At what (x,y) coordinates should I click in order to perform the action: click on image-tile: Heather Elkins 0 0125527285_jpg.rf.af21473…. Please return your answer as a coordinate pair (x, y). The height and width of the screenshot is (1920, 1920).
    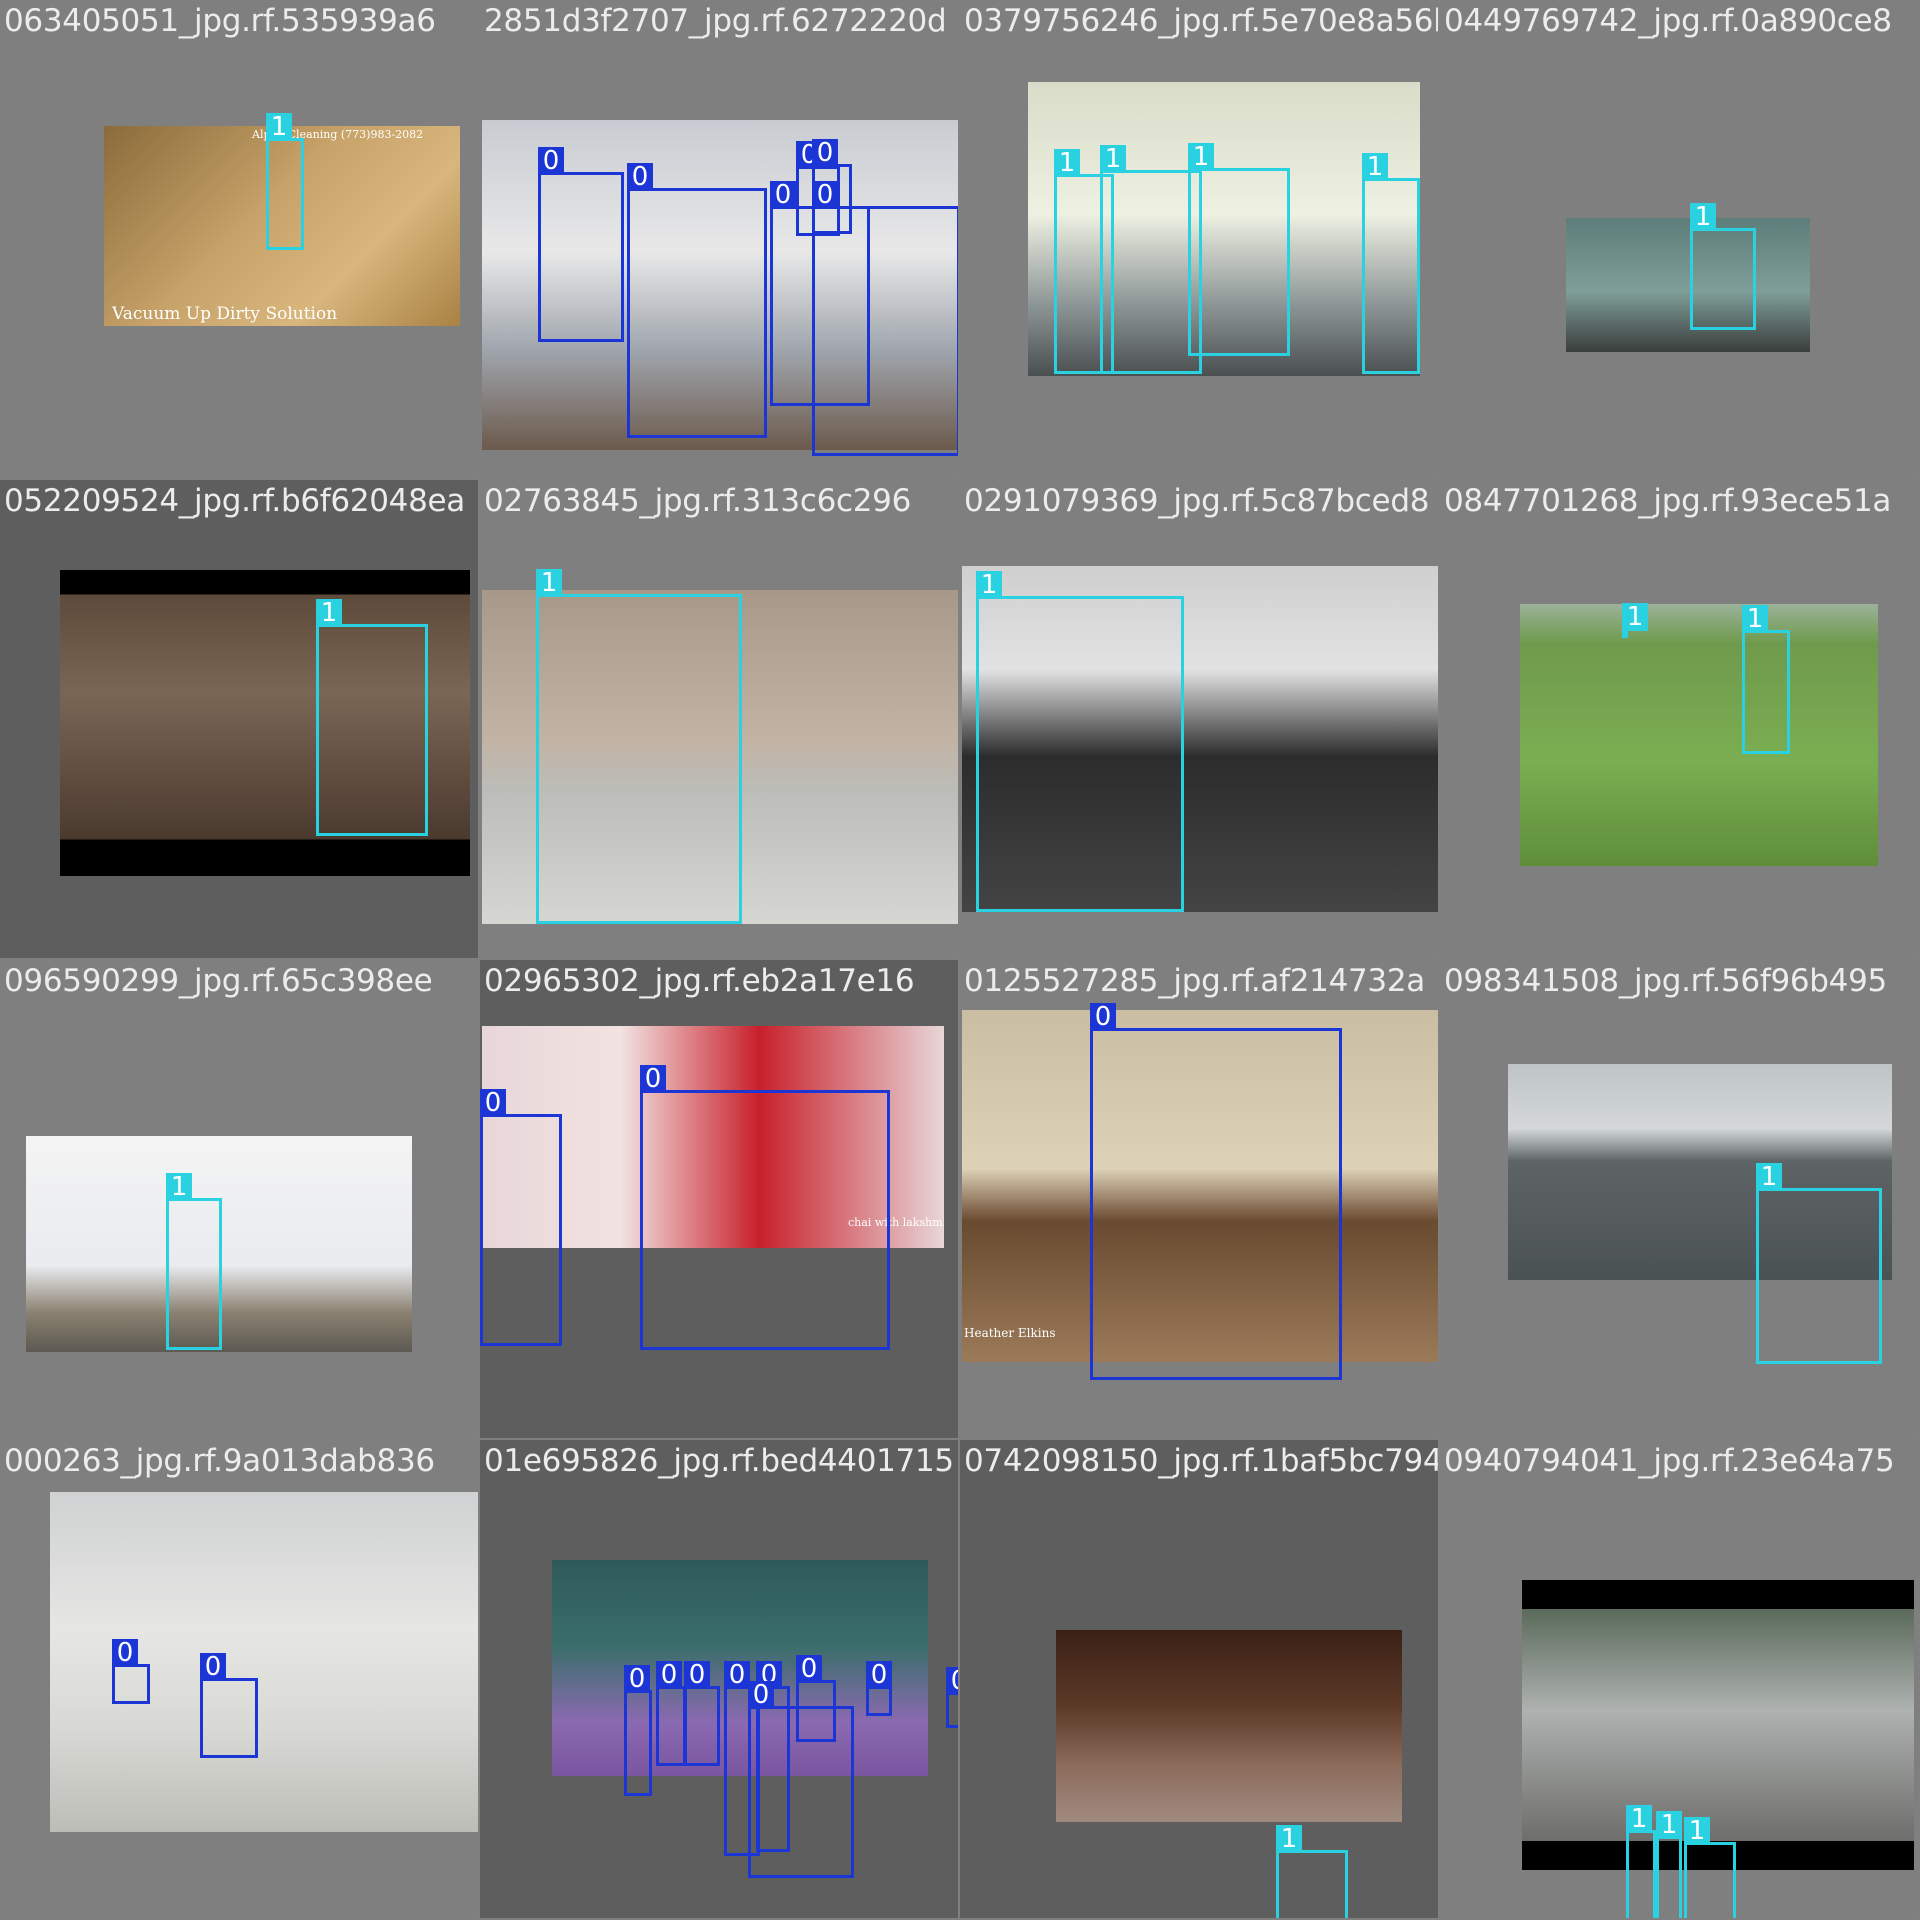
    Looking at the image, I should click on (1199, 1199).